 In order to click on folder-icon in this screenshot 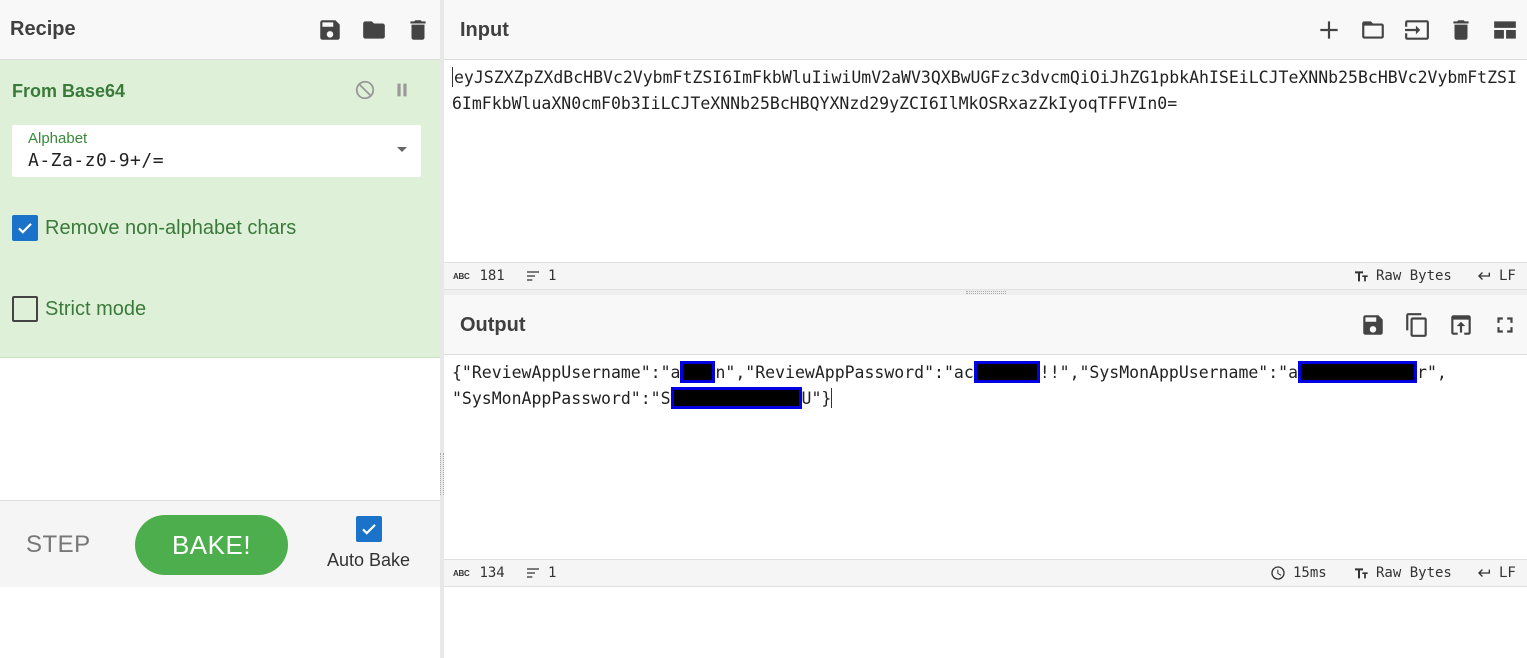, I will do `click(374, 30)`.